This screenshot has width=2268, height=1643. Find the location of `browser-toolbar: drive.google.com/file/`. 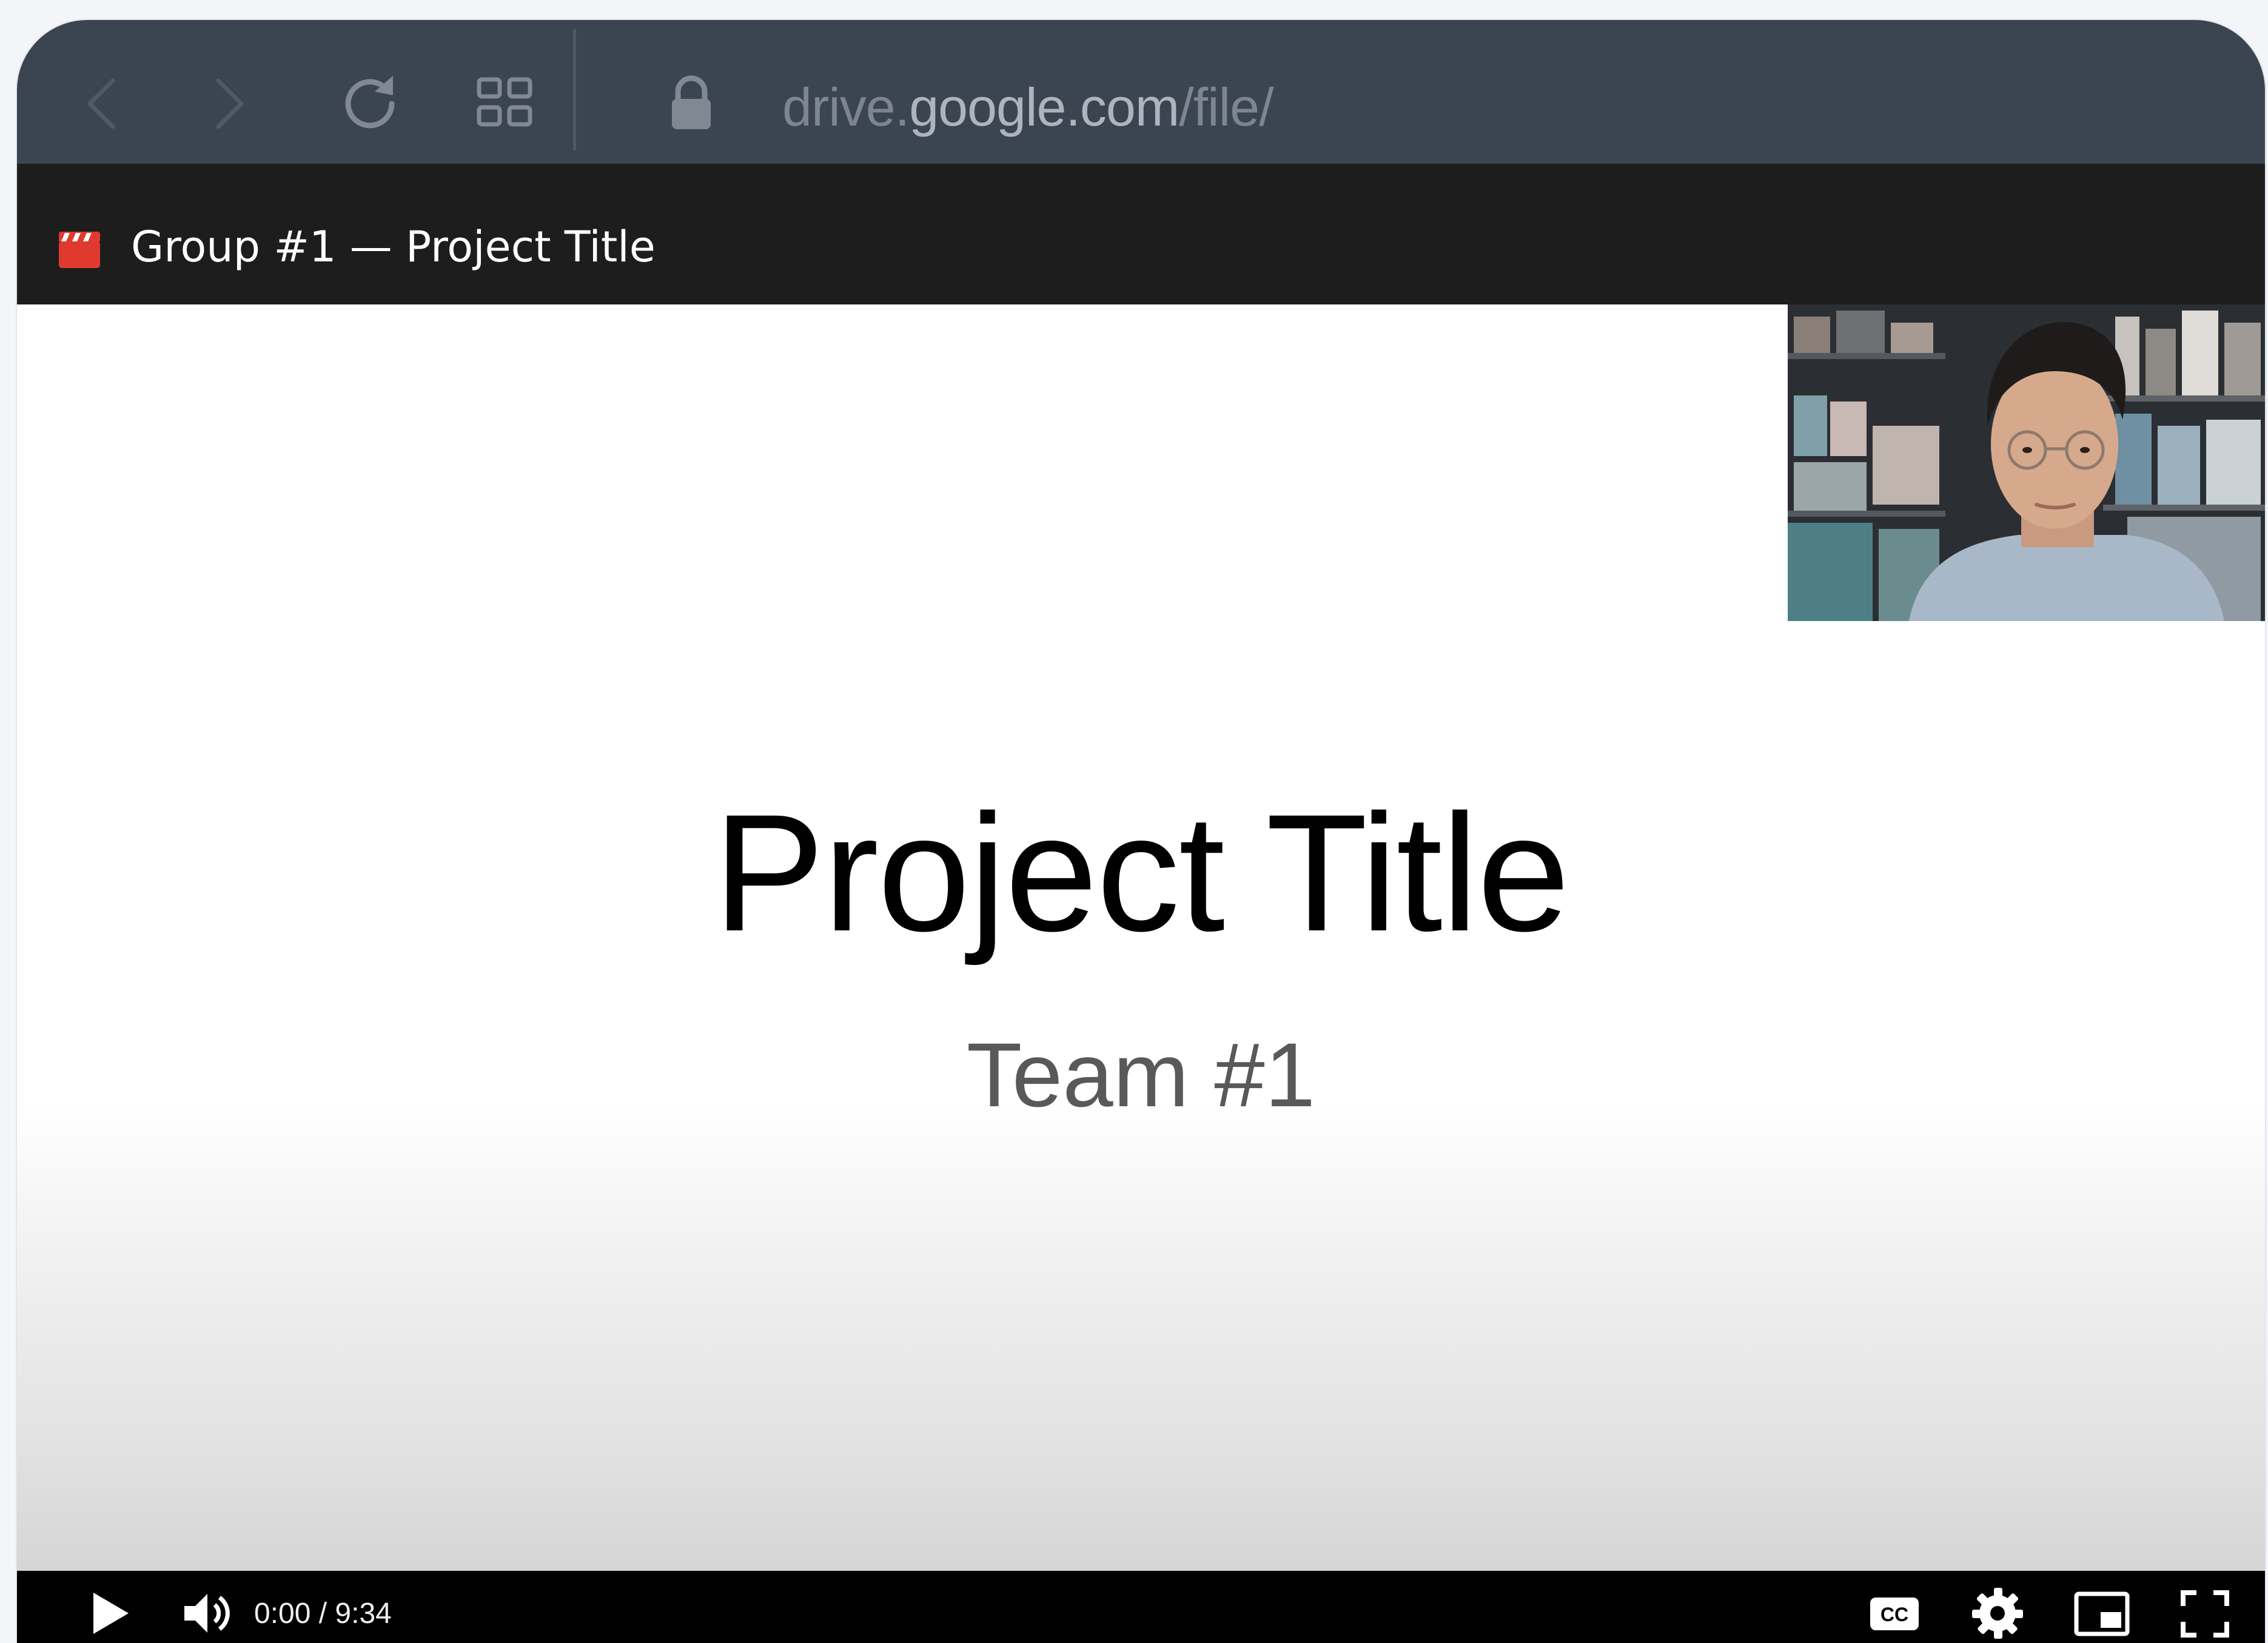

browser-toolbar: drive.google.com/file/ is located at coordinates (1141, 92).